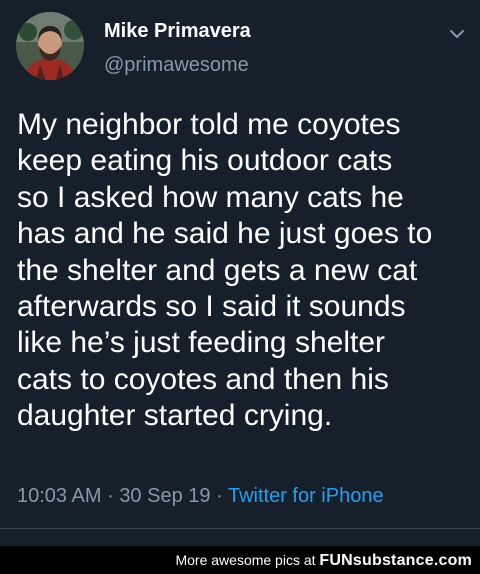 The height and width of the screenshot is (574, 480). I want to click on chevron-down-icon, so click(457, 34).